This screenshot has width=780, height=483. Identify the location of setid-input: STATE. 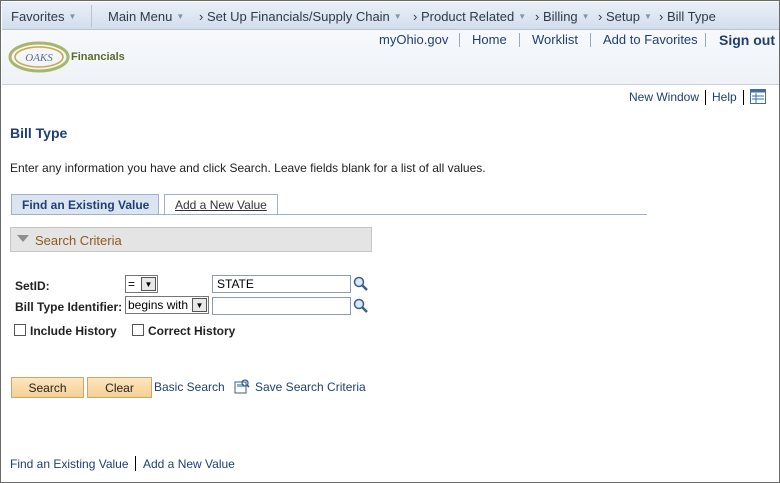
(281, 284).